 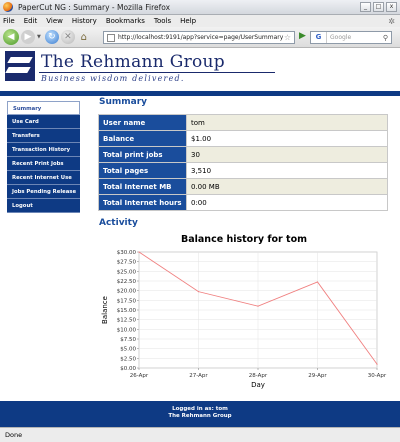 What do you see at coordinates (54, 21) in the screenshot?
I see `menu-view: View` at bounding box center [54, 21].